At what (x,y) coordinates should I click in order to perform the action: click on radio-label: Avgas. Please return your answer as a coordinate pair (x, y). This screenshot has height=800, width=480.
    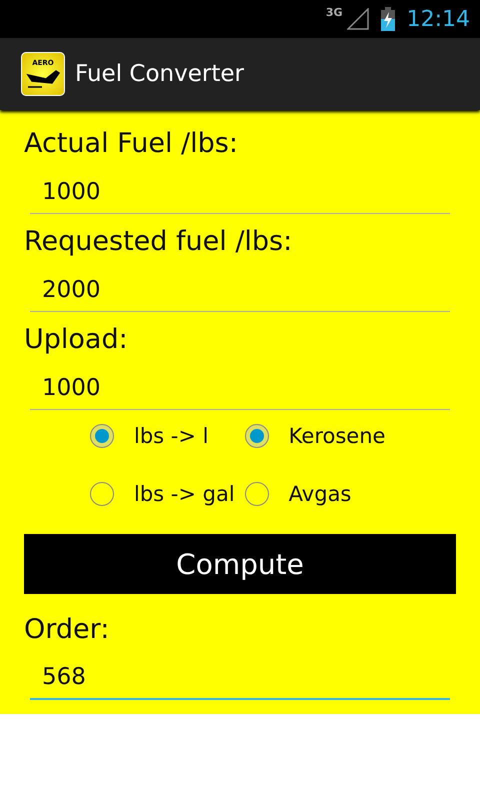
    Looking at the image, I should click on (320, 494).